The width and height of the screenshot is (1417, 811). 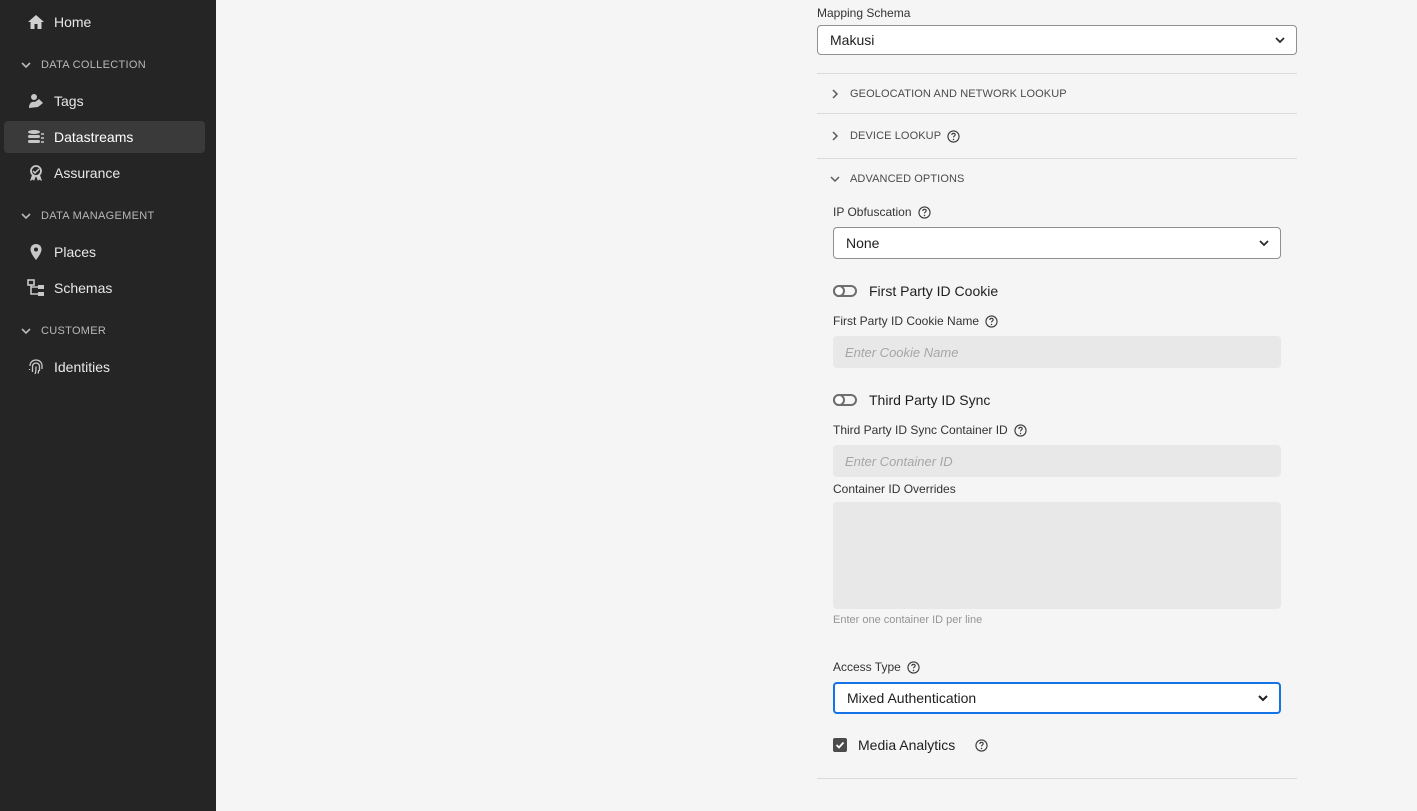 I want to click on nav-item-label: Datastreams, so click(x=94, y=137).